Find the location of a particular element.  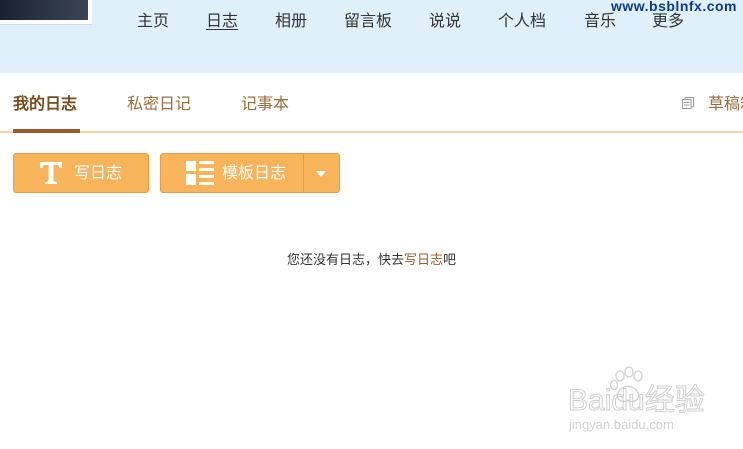

text-t-icon is located at coordinates (51, 173).